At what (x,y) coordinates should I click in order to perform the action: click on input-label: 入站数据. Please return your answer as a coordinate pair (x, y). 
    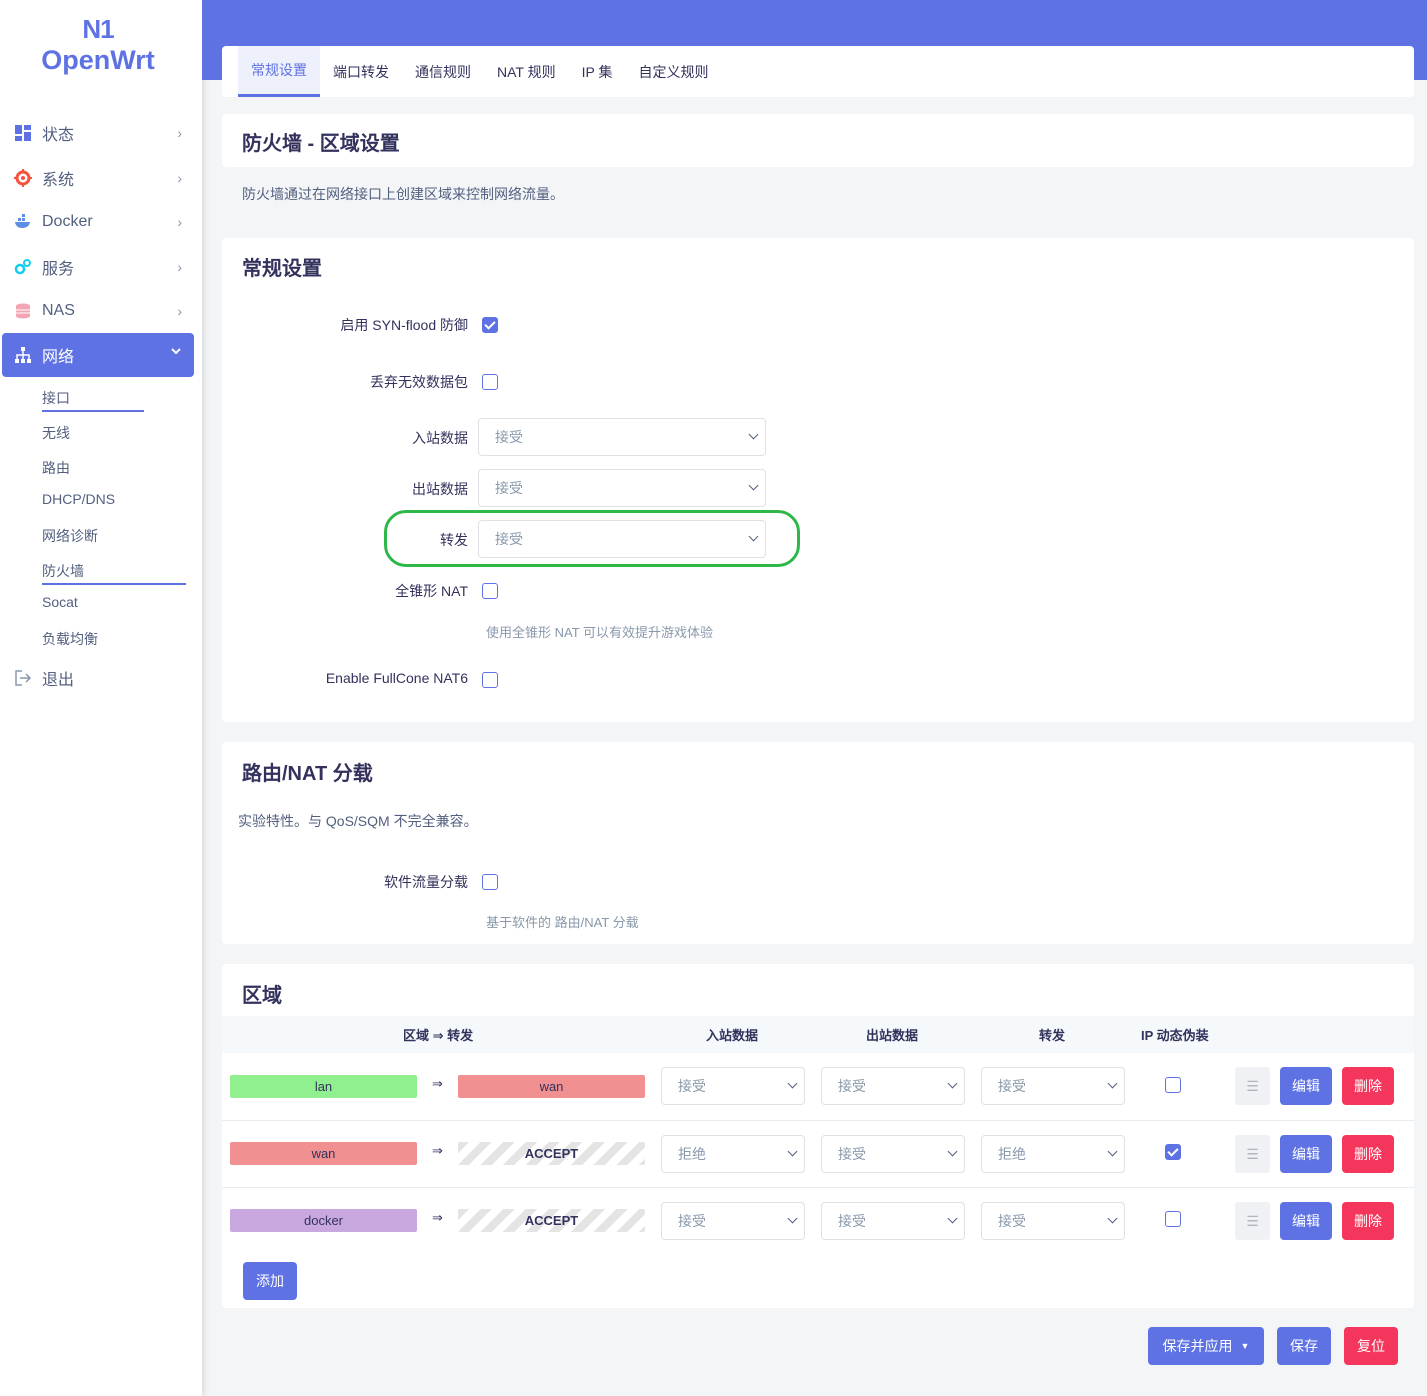
    Looking at the image, I should click on (440, 438).